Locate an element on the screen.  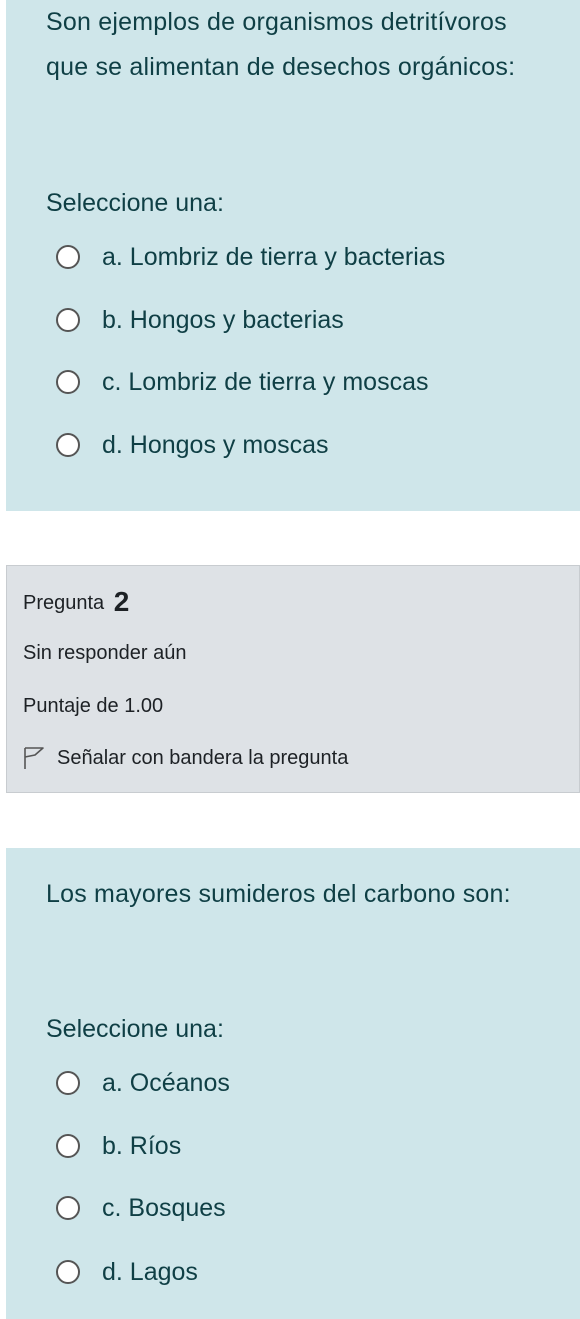
question-2-option-c: c. Bosques is located at coordinates (141, 1208).